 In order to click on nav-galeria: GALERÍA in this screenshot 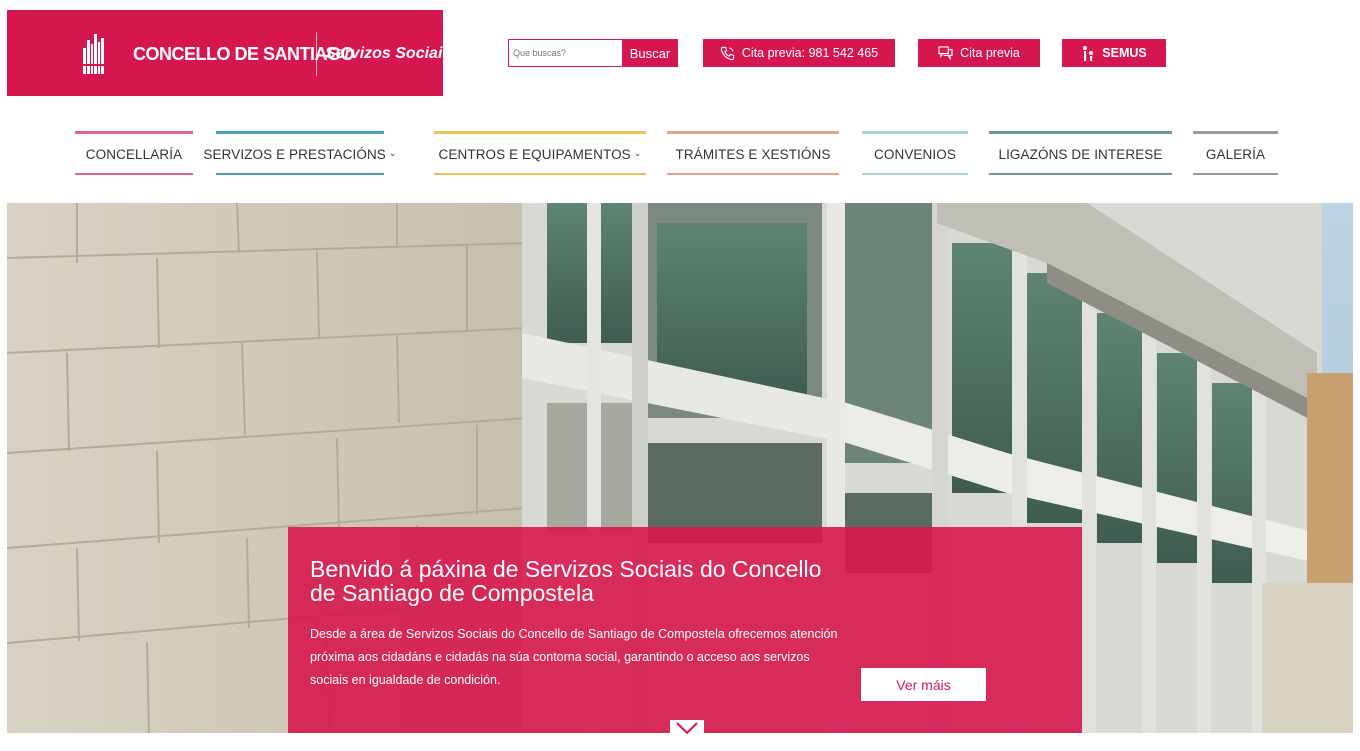, I will do `click(1235, 153)`.